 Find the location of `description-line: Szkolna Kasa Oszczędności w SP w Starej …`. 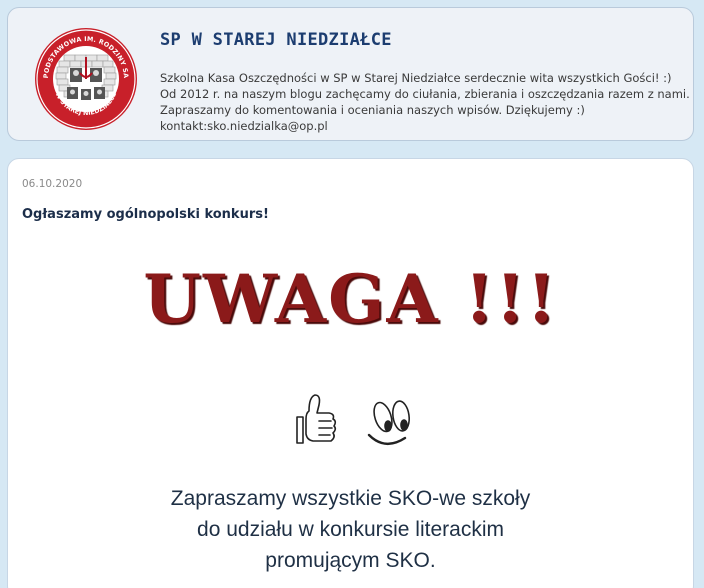

description-line: Szkolna Kasa Oszczędności w SP w Starej … is located at coordinates (416, 78).